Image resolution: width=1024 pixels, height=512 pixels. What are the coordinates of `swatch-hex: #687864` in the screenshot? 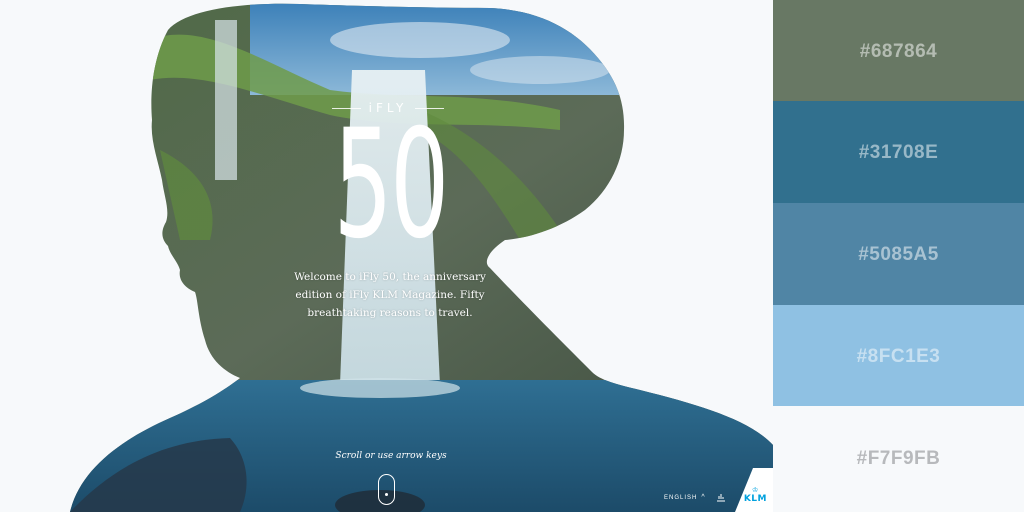 It's located at (898, 51).